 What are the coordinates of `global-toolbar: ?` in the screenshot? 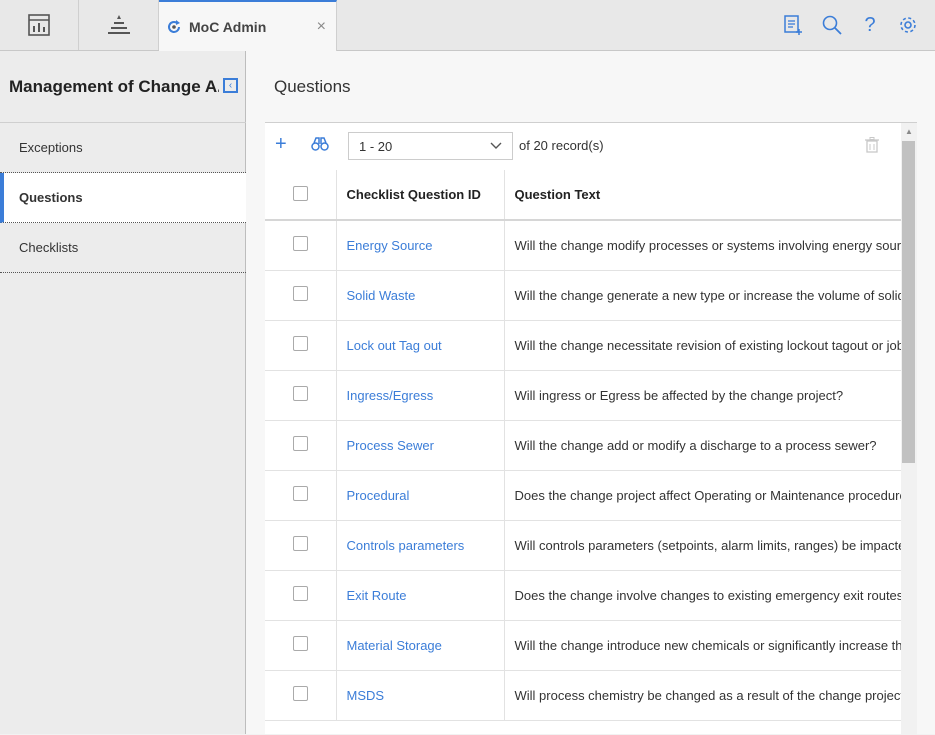 It's located at (851, 25).